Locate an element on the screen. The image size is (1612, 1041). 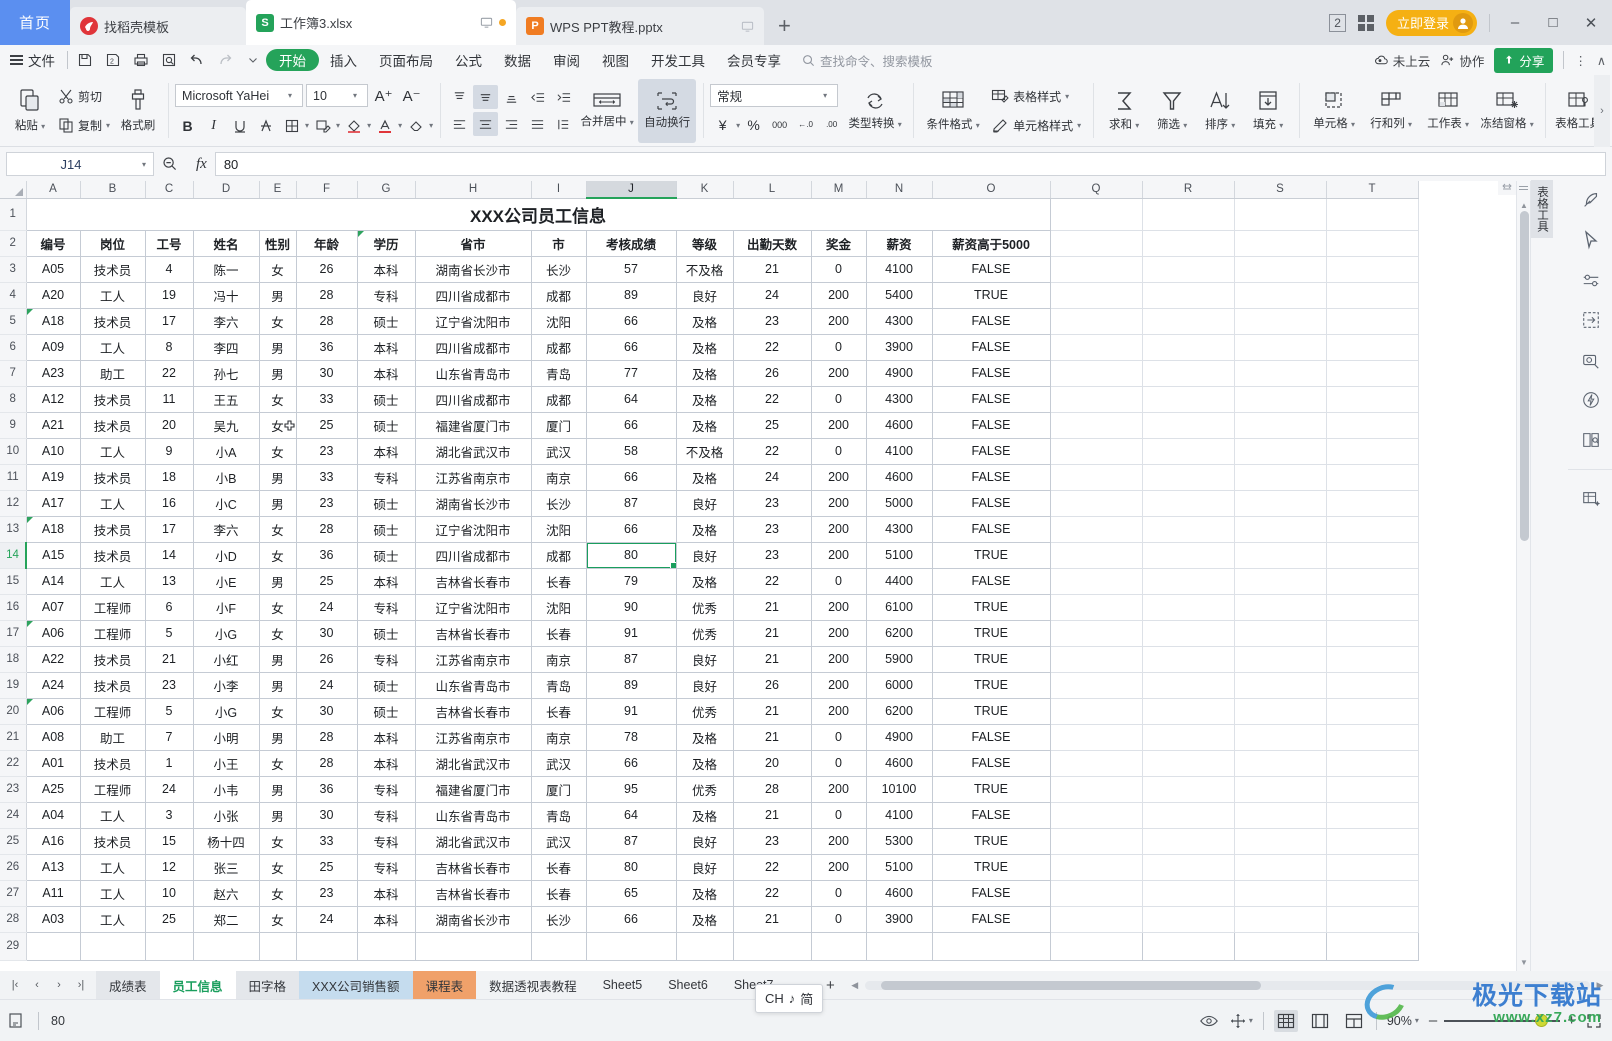
customize-quick-access-icon is located at coordinates (253, 60).